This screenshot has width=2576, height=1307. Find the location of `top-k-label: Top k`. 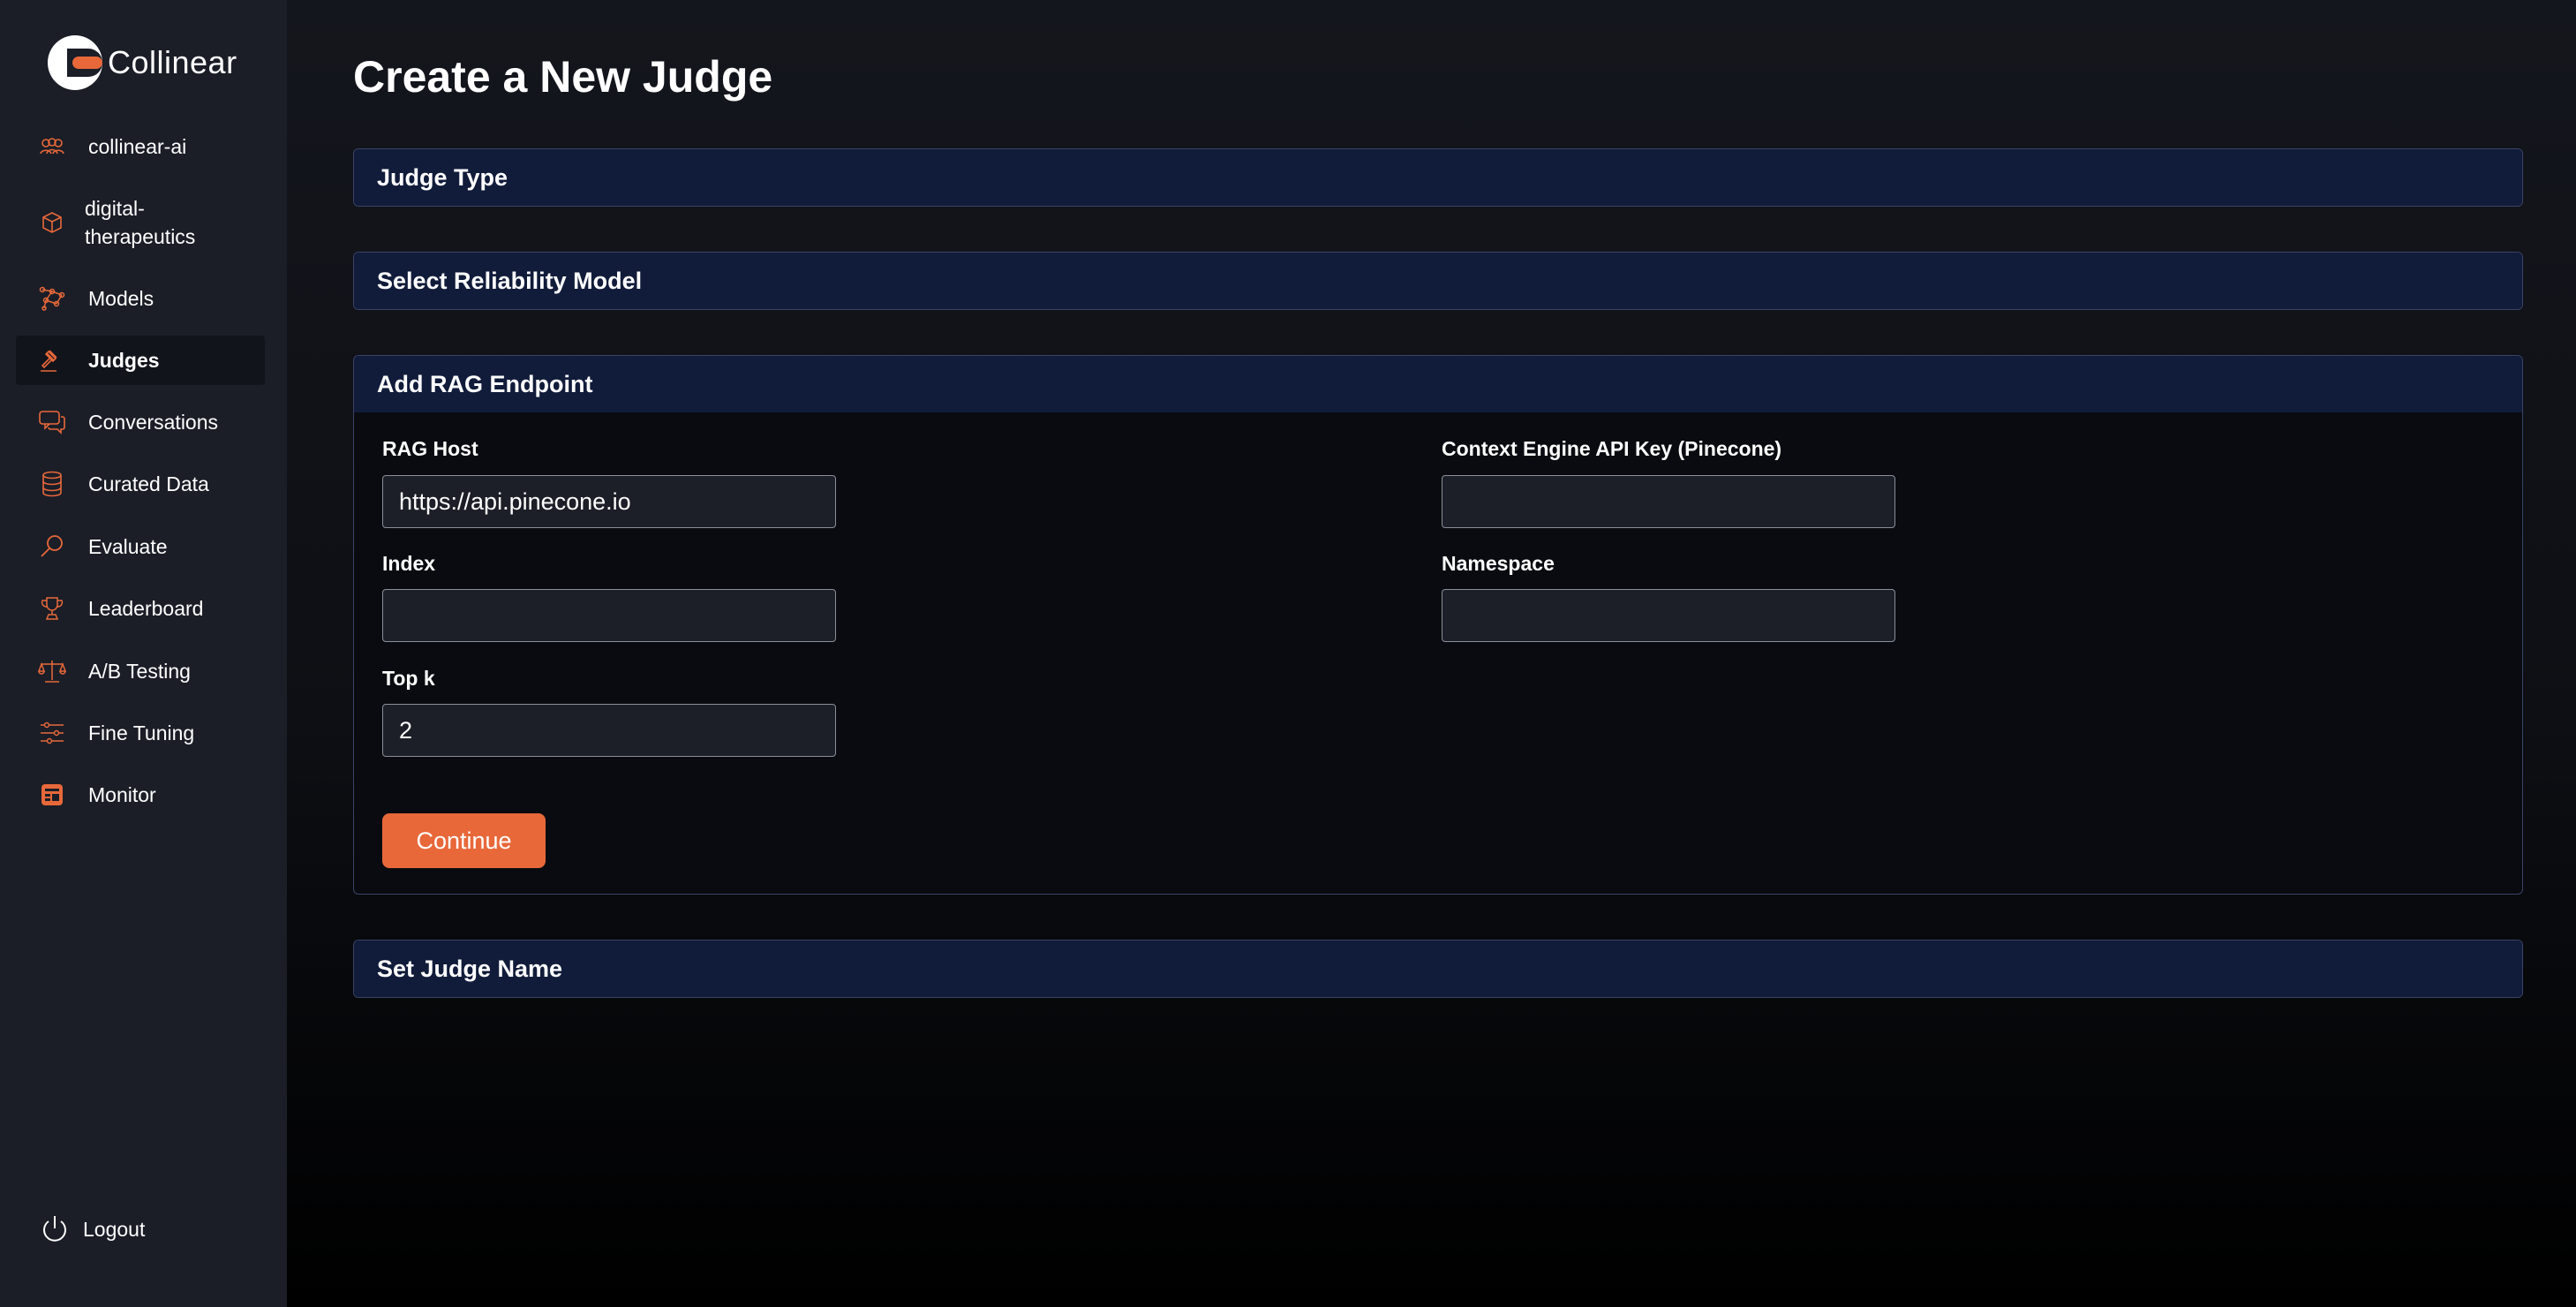

top-k-label: Top k is located at coordinates (409, 678).